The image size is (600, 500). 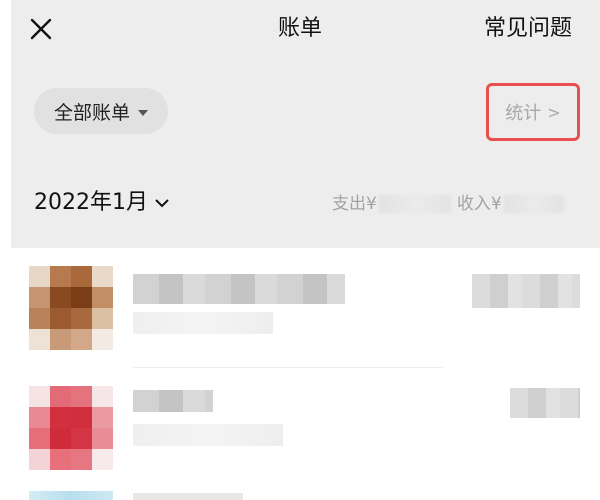 I want to click on month-selector: 2022年1月, so click(x=102, y=203).